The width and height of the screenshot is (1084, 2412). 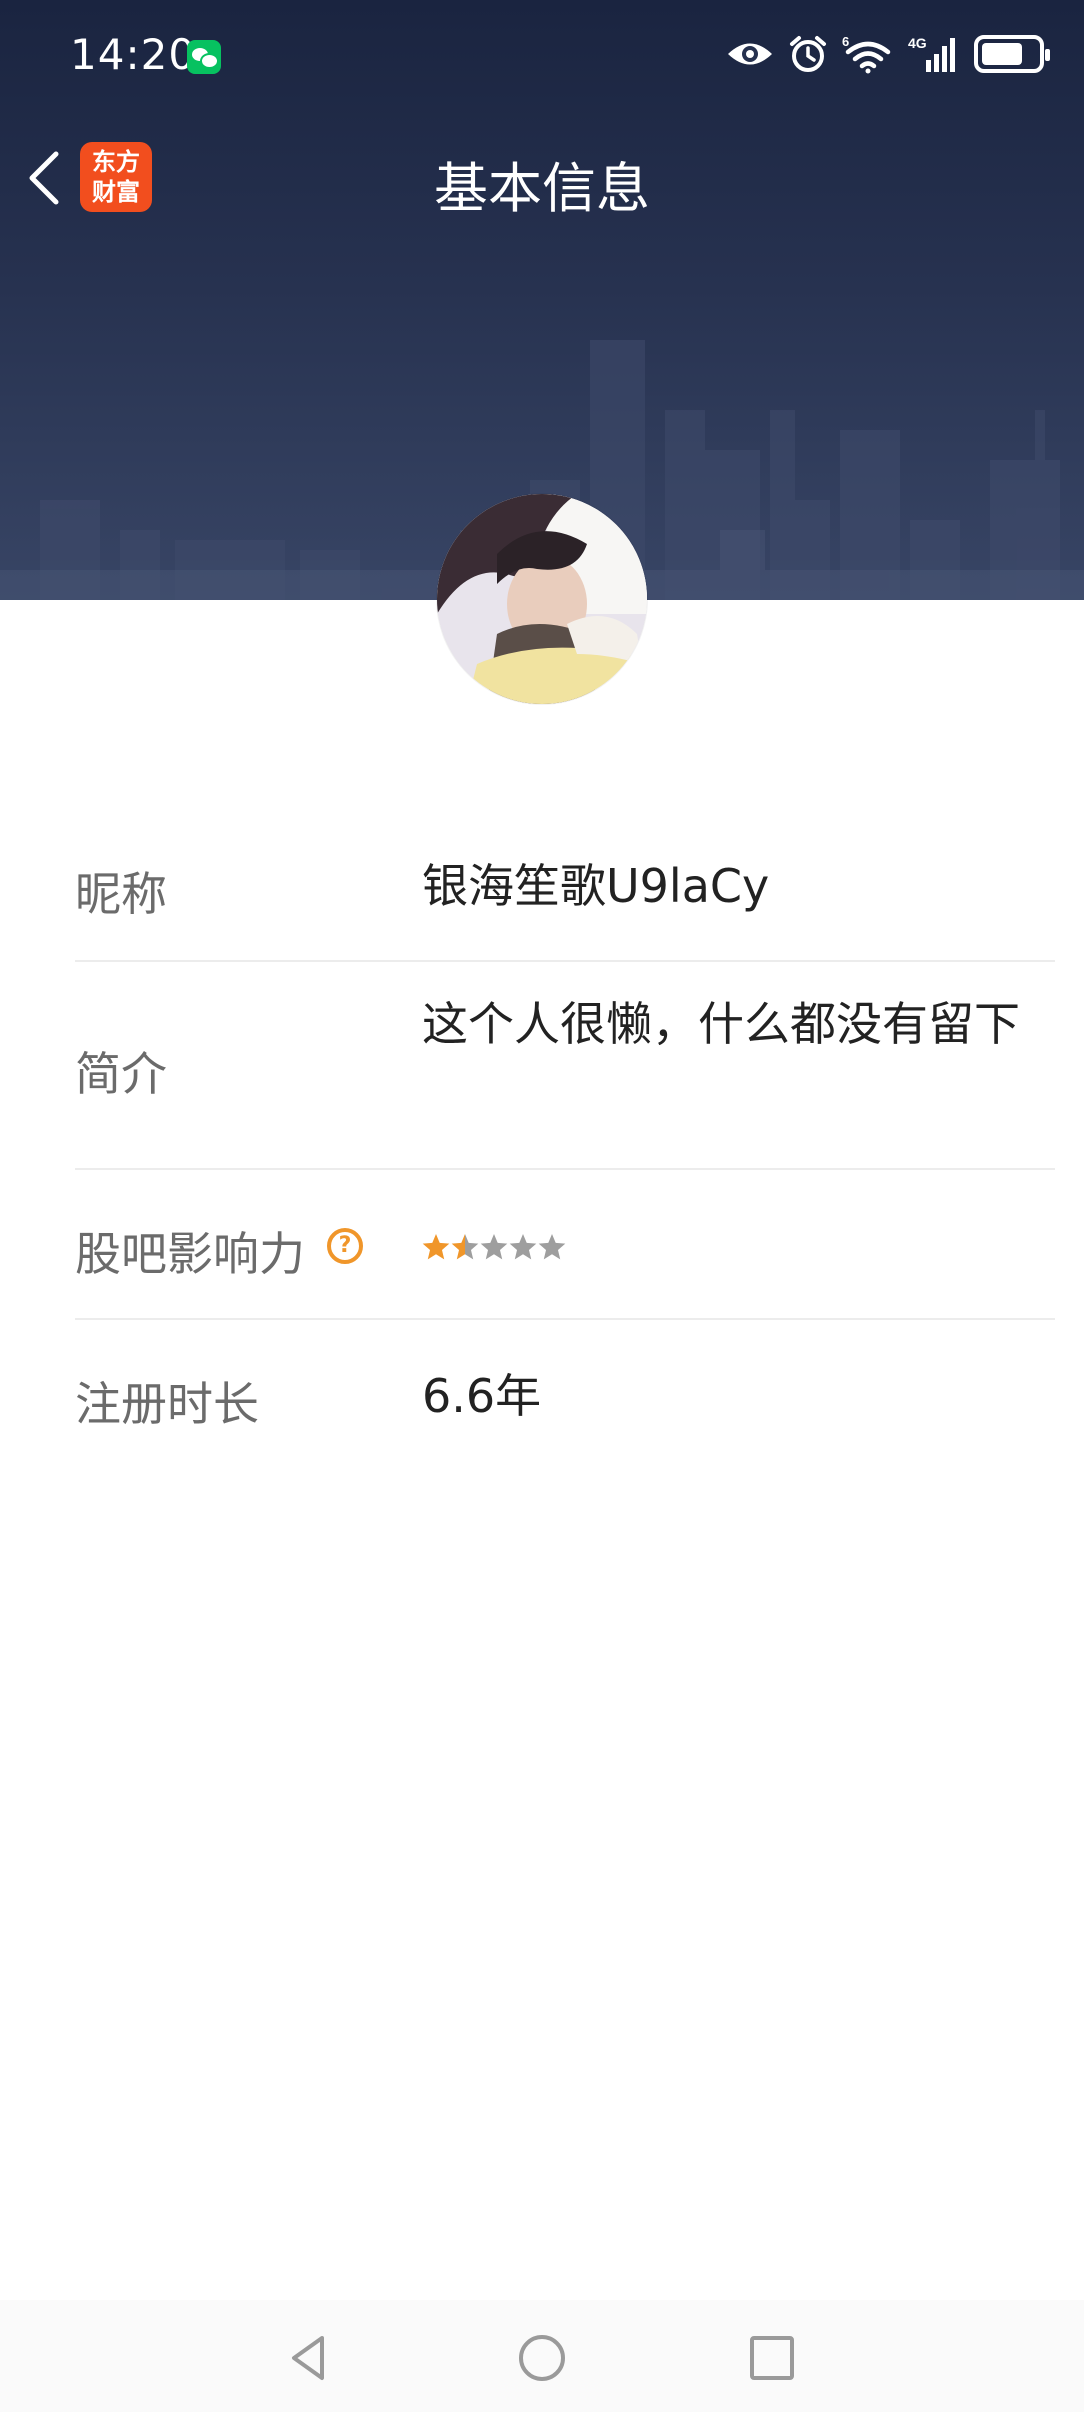 What do you see at coordinates (190, 1254) in the screenshot?
I see `influence-label: 股吧影响力` at bounding box center [190, 1254].